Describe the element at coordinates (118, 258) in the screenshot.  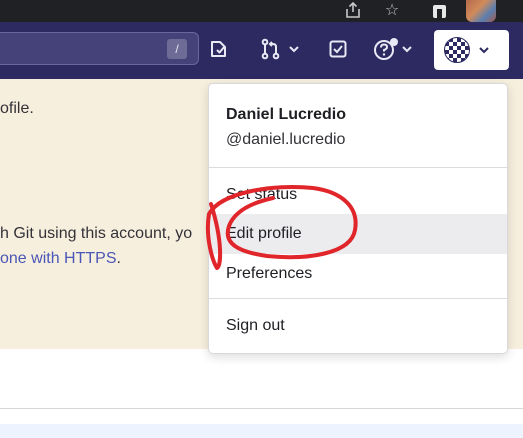
I see `clone-https-period: .` at that location.